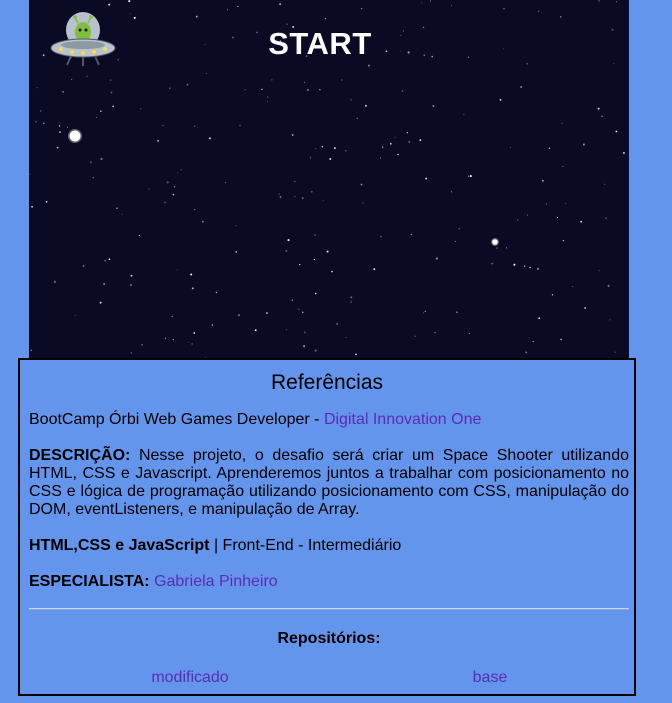 Image resolution: width=672 pixels, height=703 pixels. I want to click on repo-base-link: base, so click(490, 678).